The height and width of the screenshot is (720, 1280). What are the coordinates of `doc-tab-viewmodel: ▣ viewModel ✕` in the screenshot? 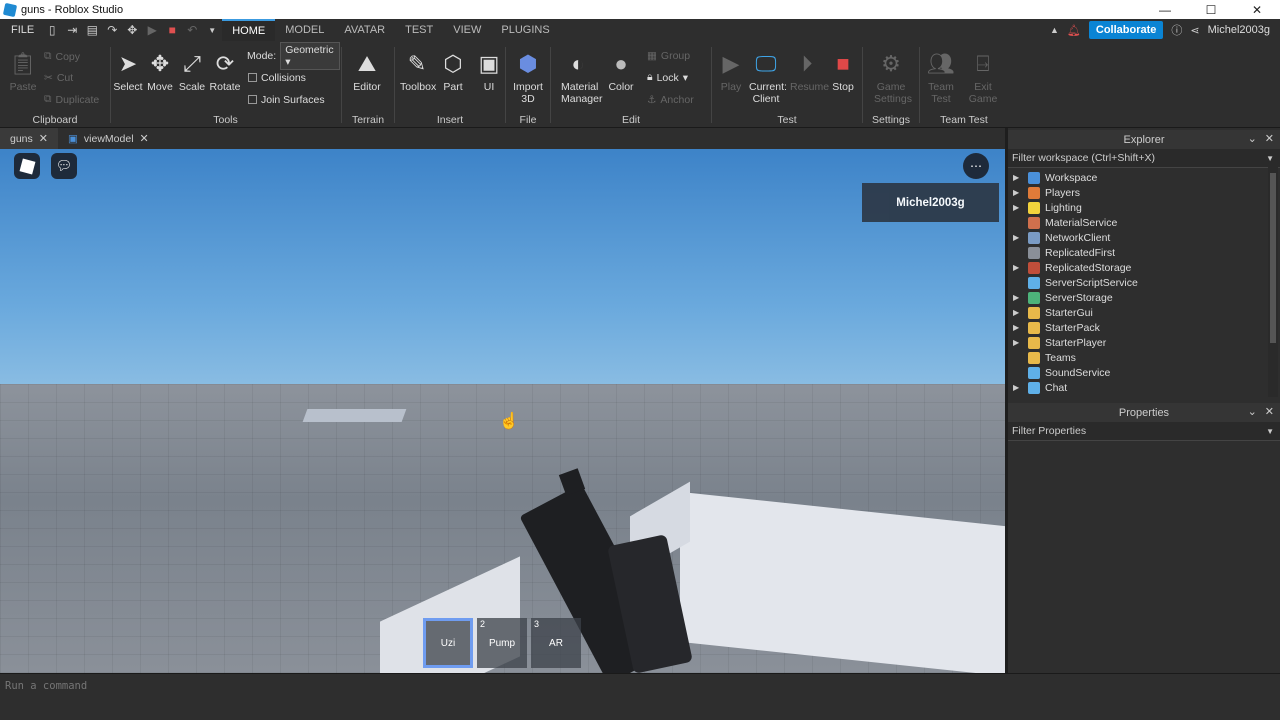 It's located at (108, 138).